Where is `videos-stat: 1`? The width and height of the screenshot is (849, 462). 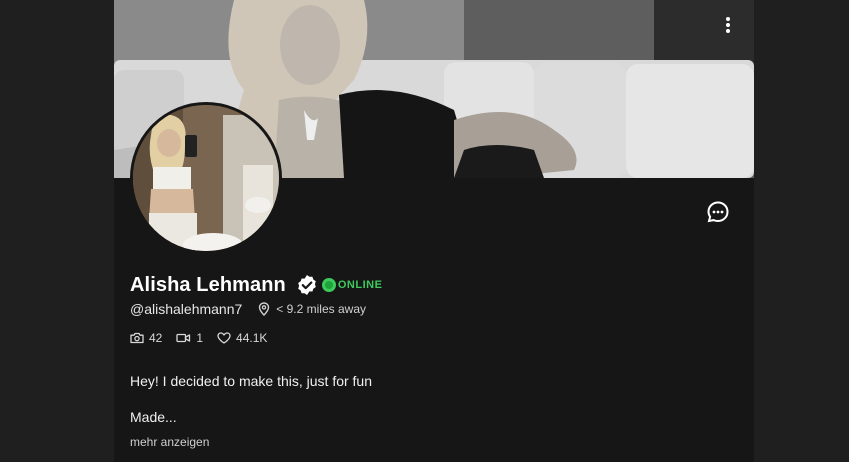
videos-stat: 1 is located at coordinates (189, 338).